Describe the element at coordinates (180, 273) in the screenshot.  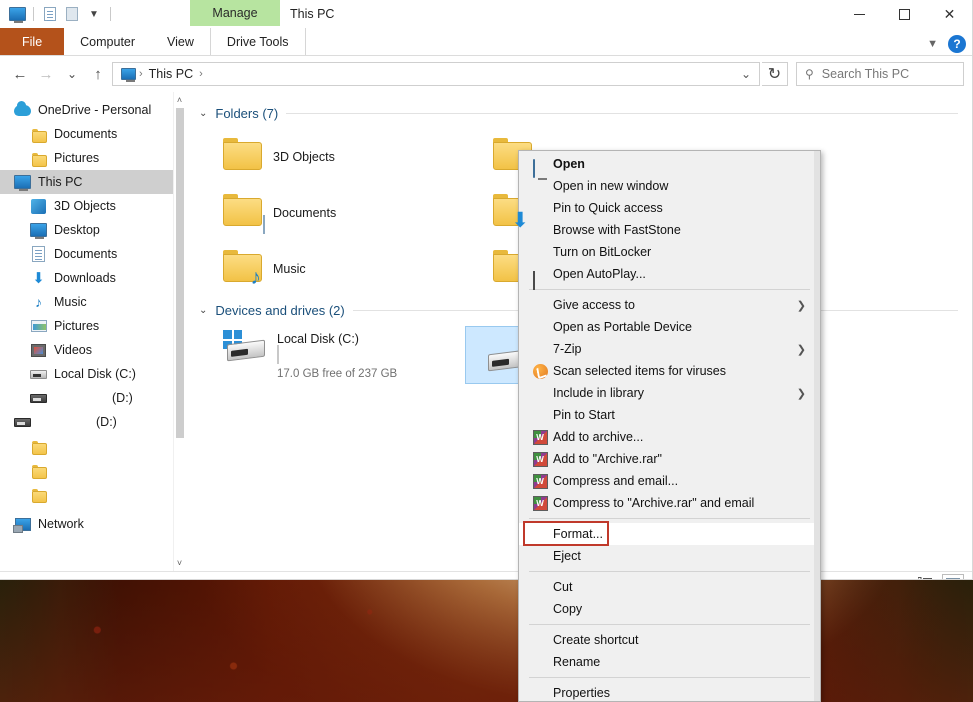
I see `scrollbar-thumb` at that location.